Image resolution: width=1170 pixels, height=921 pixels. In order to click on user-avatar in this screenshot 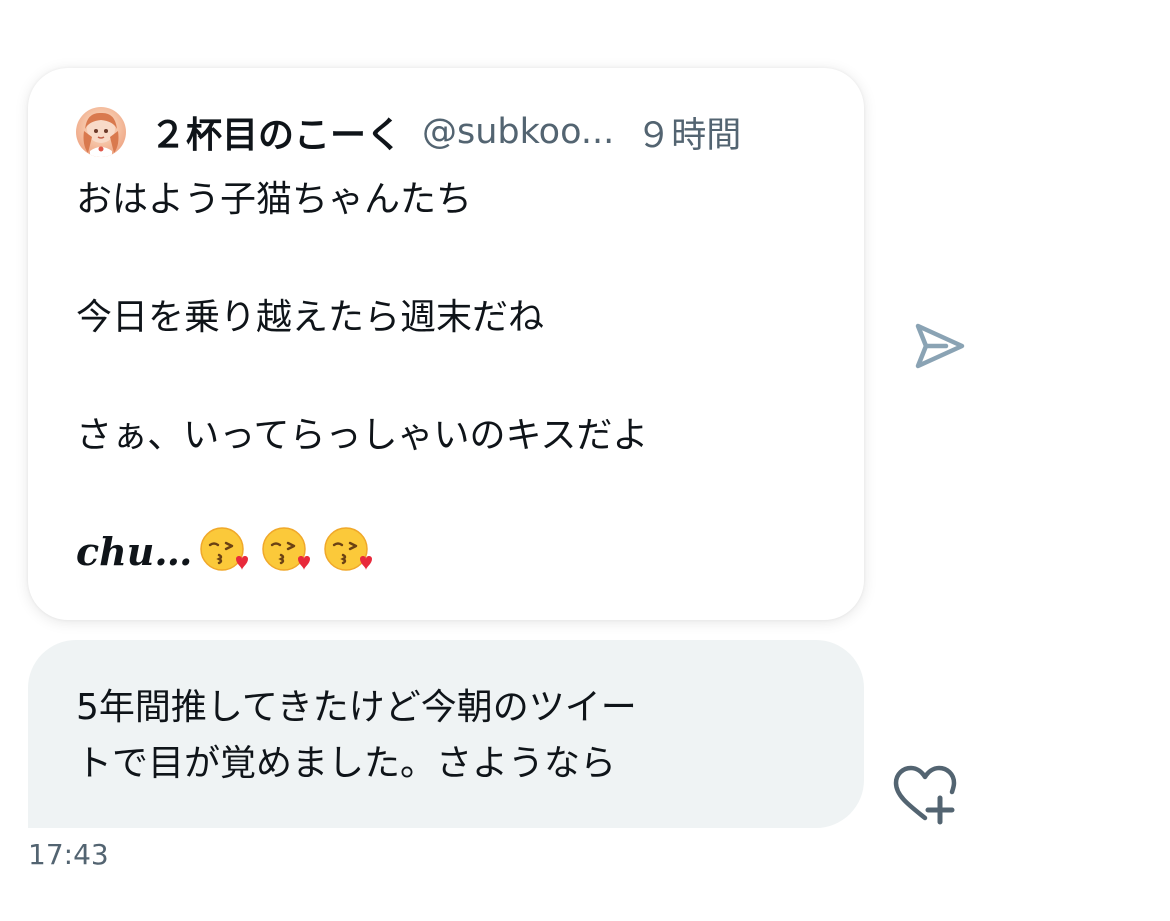, I will do `click(101, 132)`.